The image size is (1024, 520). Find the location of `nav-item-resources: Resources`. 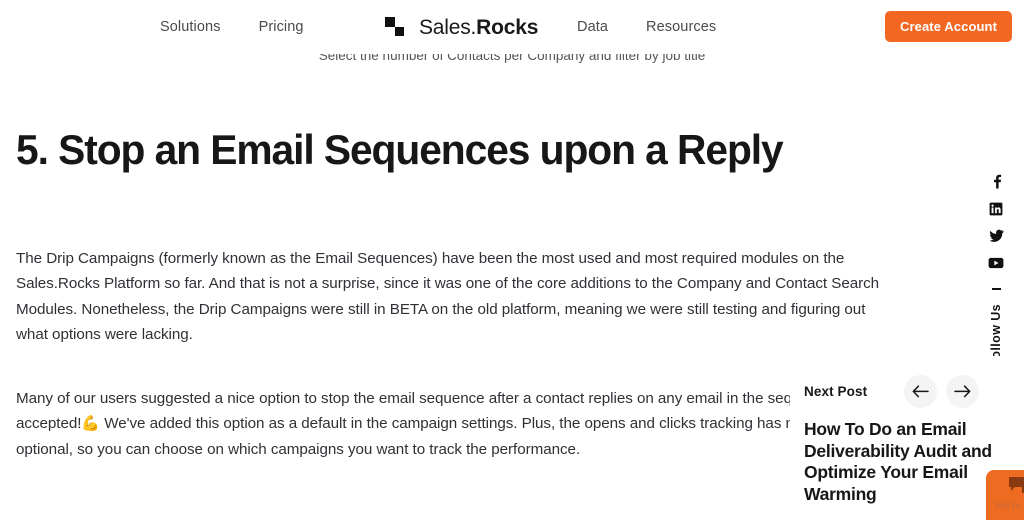

nav-item-resources: Resources is located at coordinates (681, 27).